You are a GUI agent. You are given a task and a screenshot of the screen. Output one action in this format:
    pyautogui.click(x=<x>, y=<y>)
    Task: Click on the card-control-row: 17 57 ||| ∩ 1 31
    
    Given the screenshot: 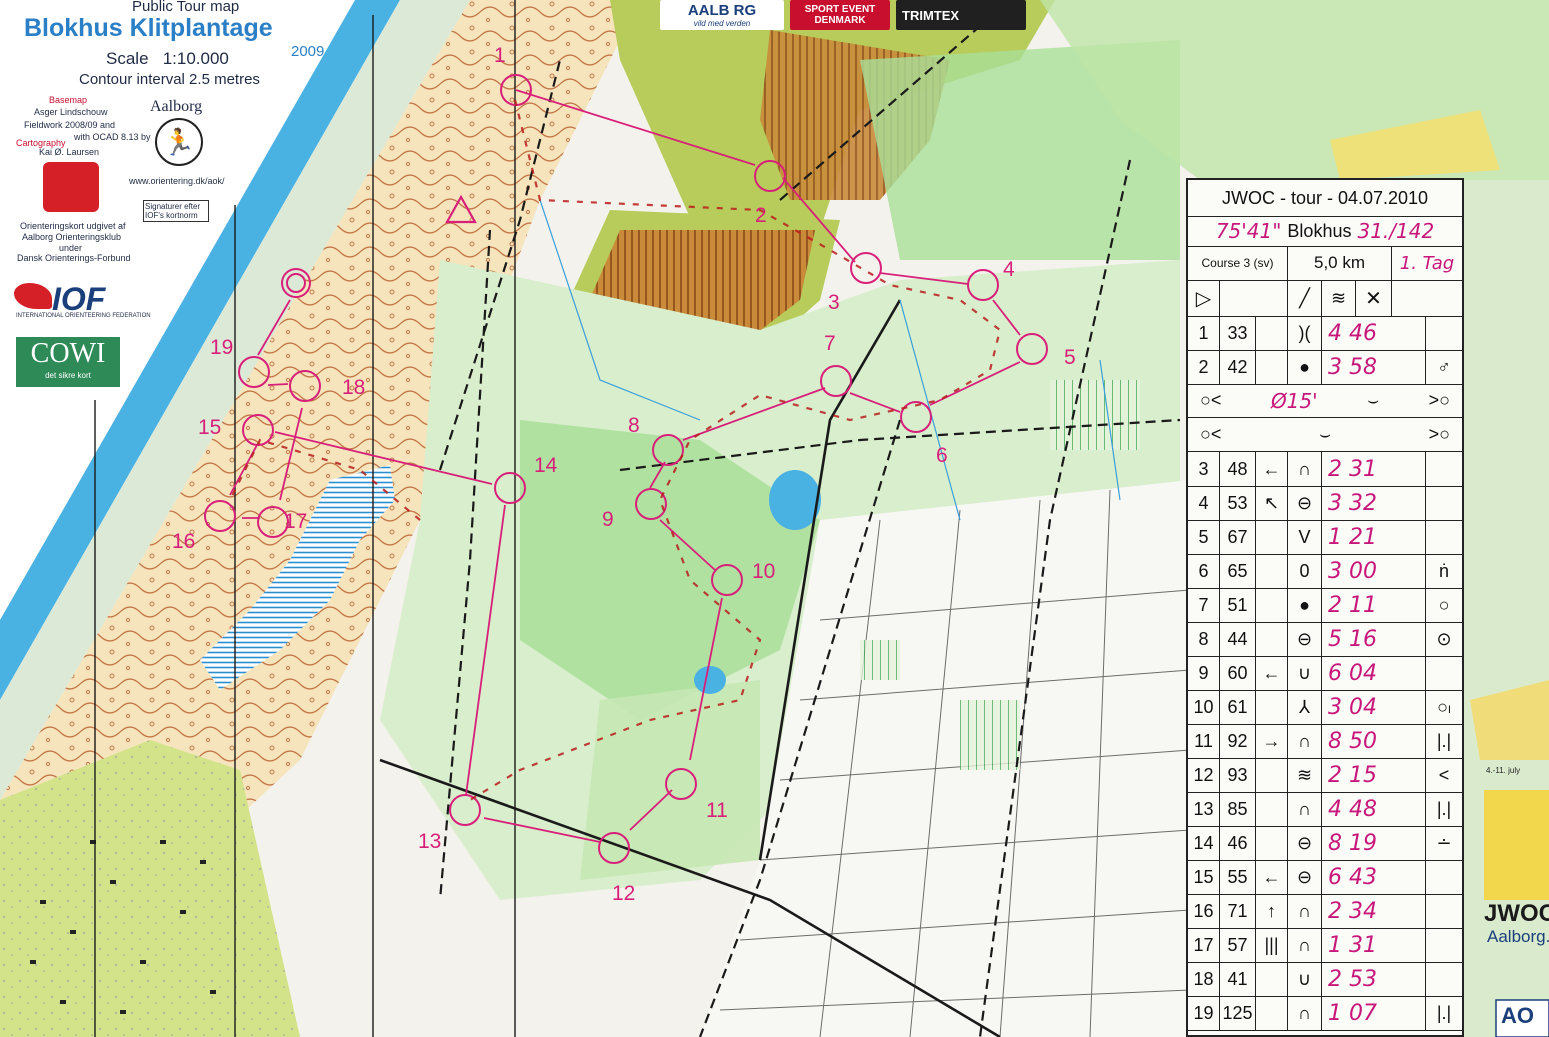 What is the action you would take?
    pyautogui.click(x=1325, y=945)
    